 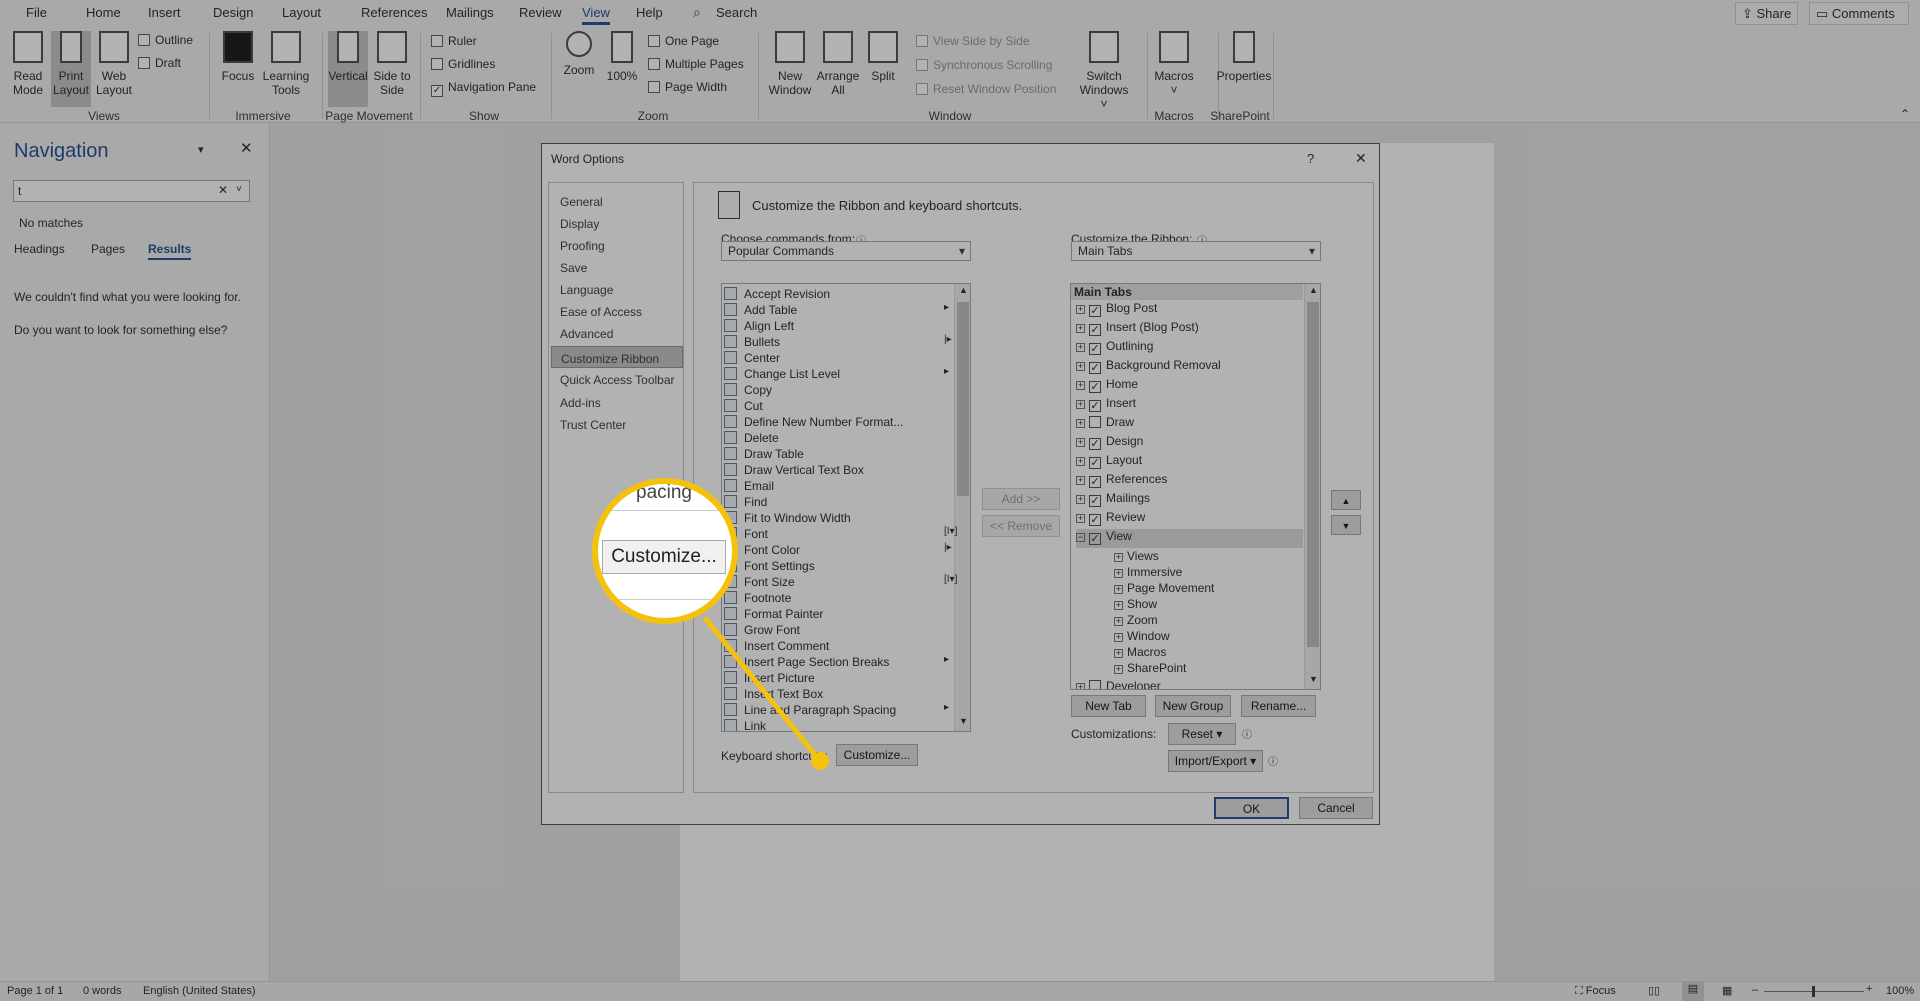 I want to click on tab-review: Review, so click(x=540, y=12).